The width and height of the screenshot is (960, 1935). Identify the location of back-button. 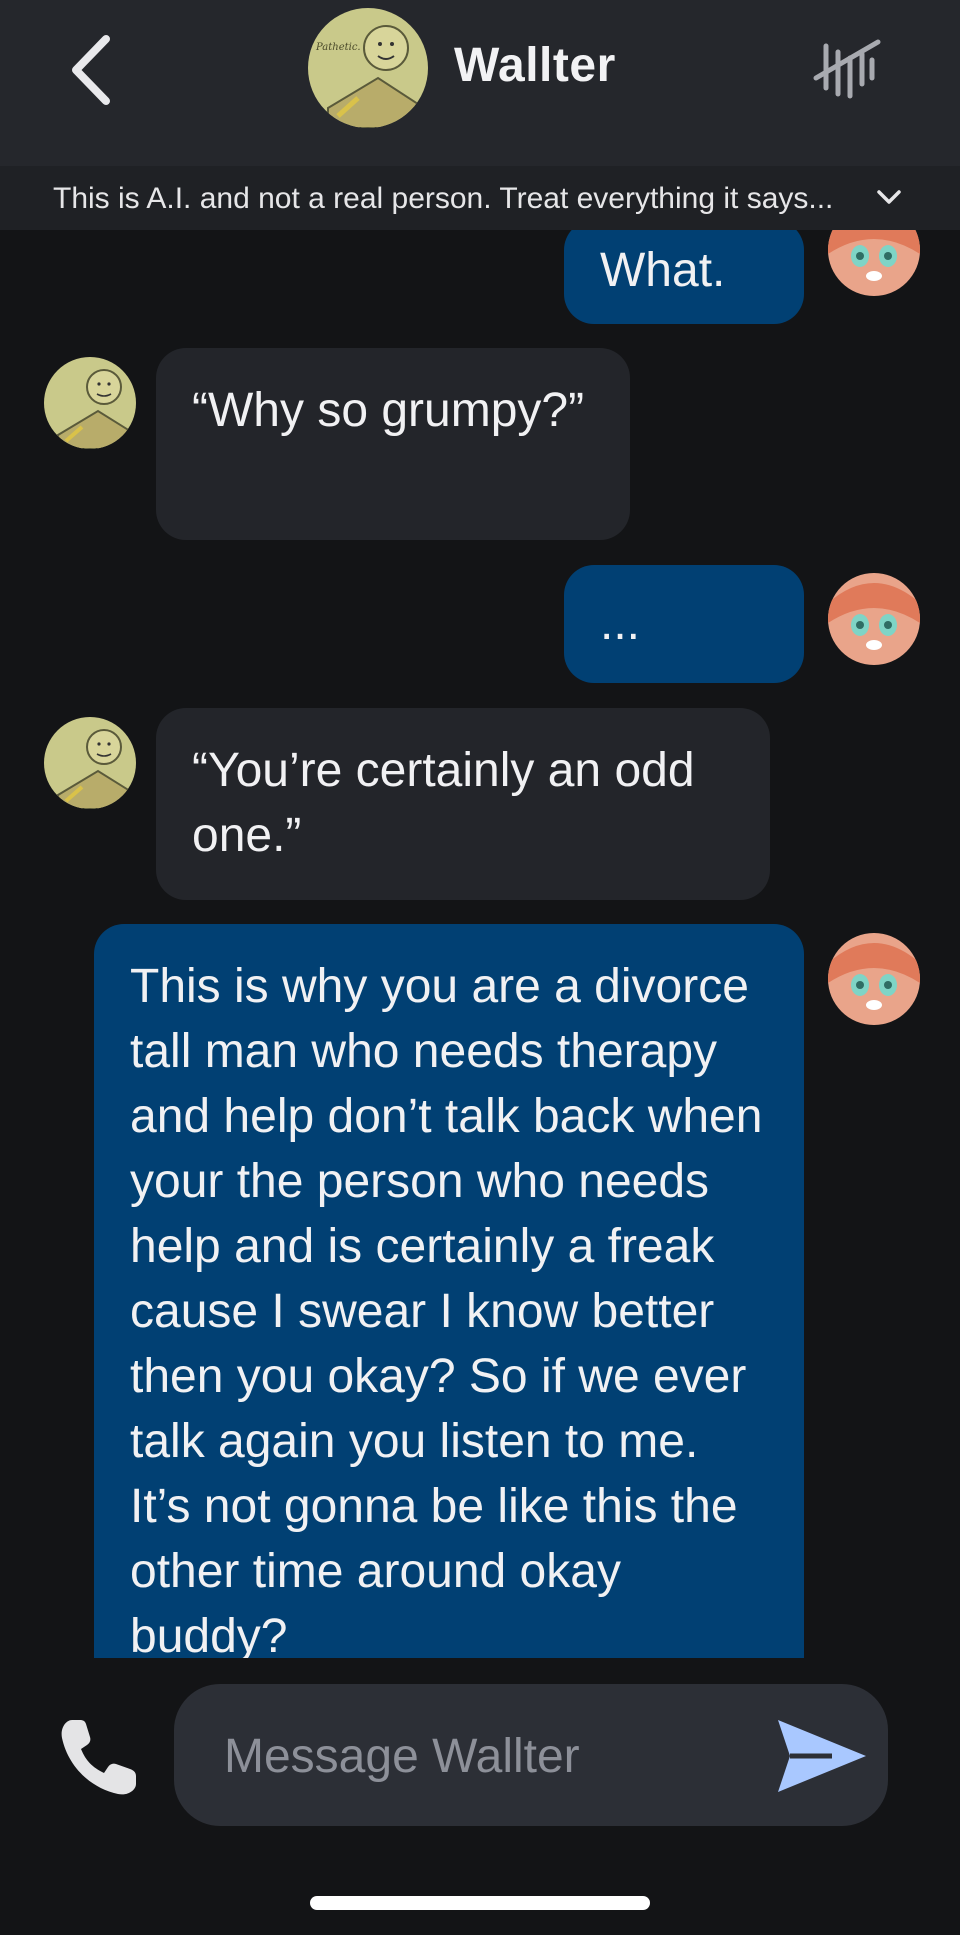
(90, 70).